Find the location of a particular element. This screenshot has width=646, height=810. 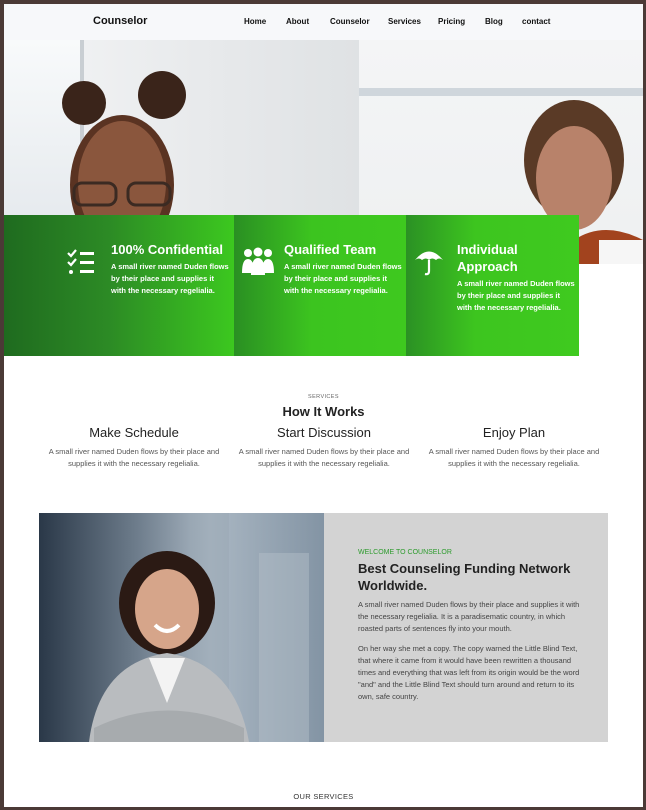

team-icon is located at coordinates (258, 261).